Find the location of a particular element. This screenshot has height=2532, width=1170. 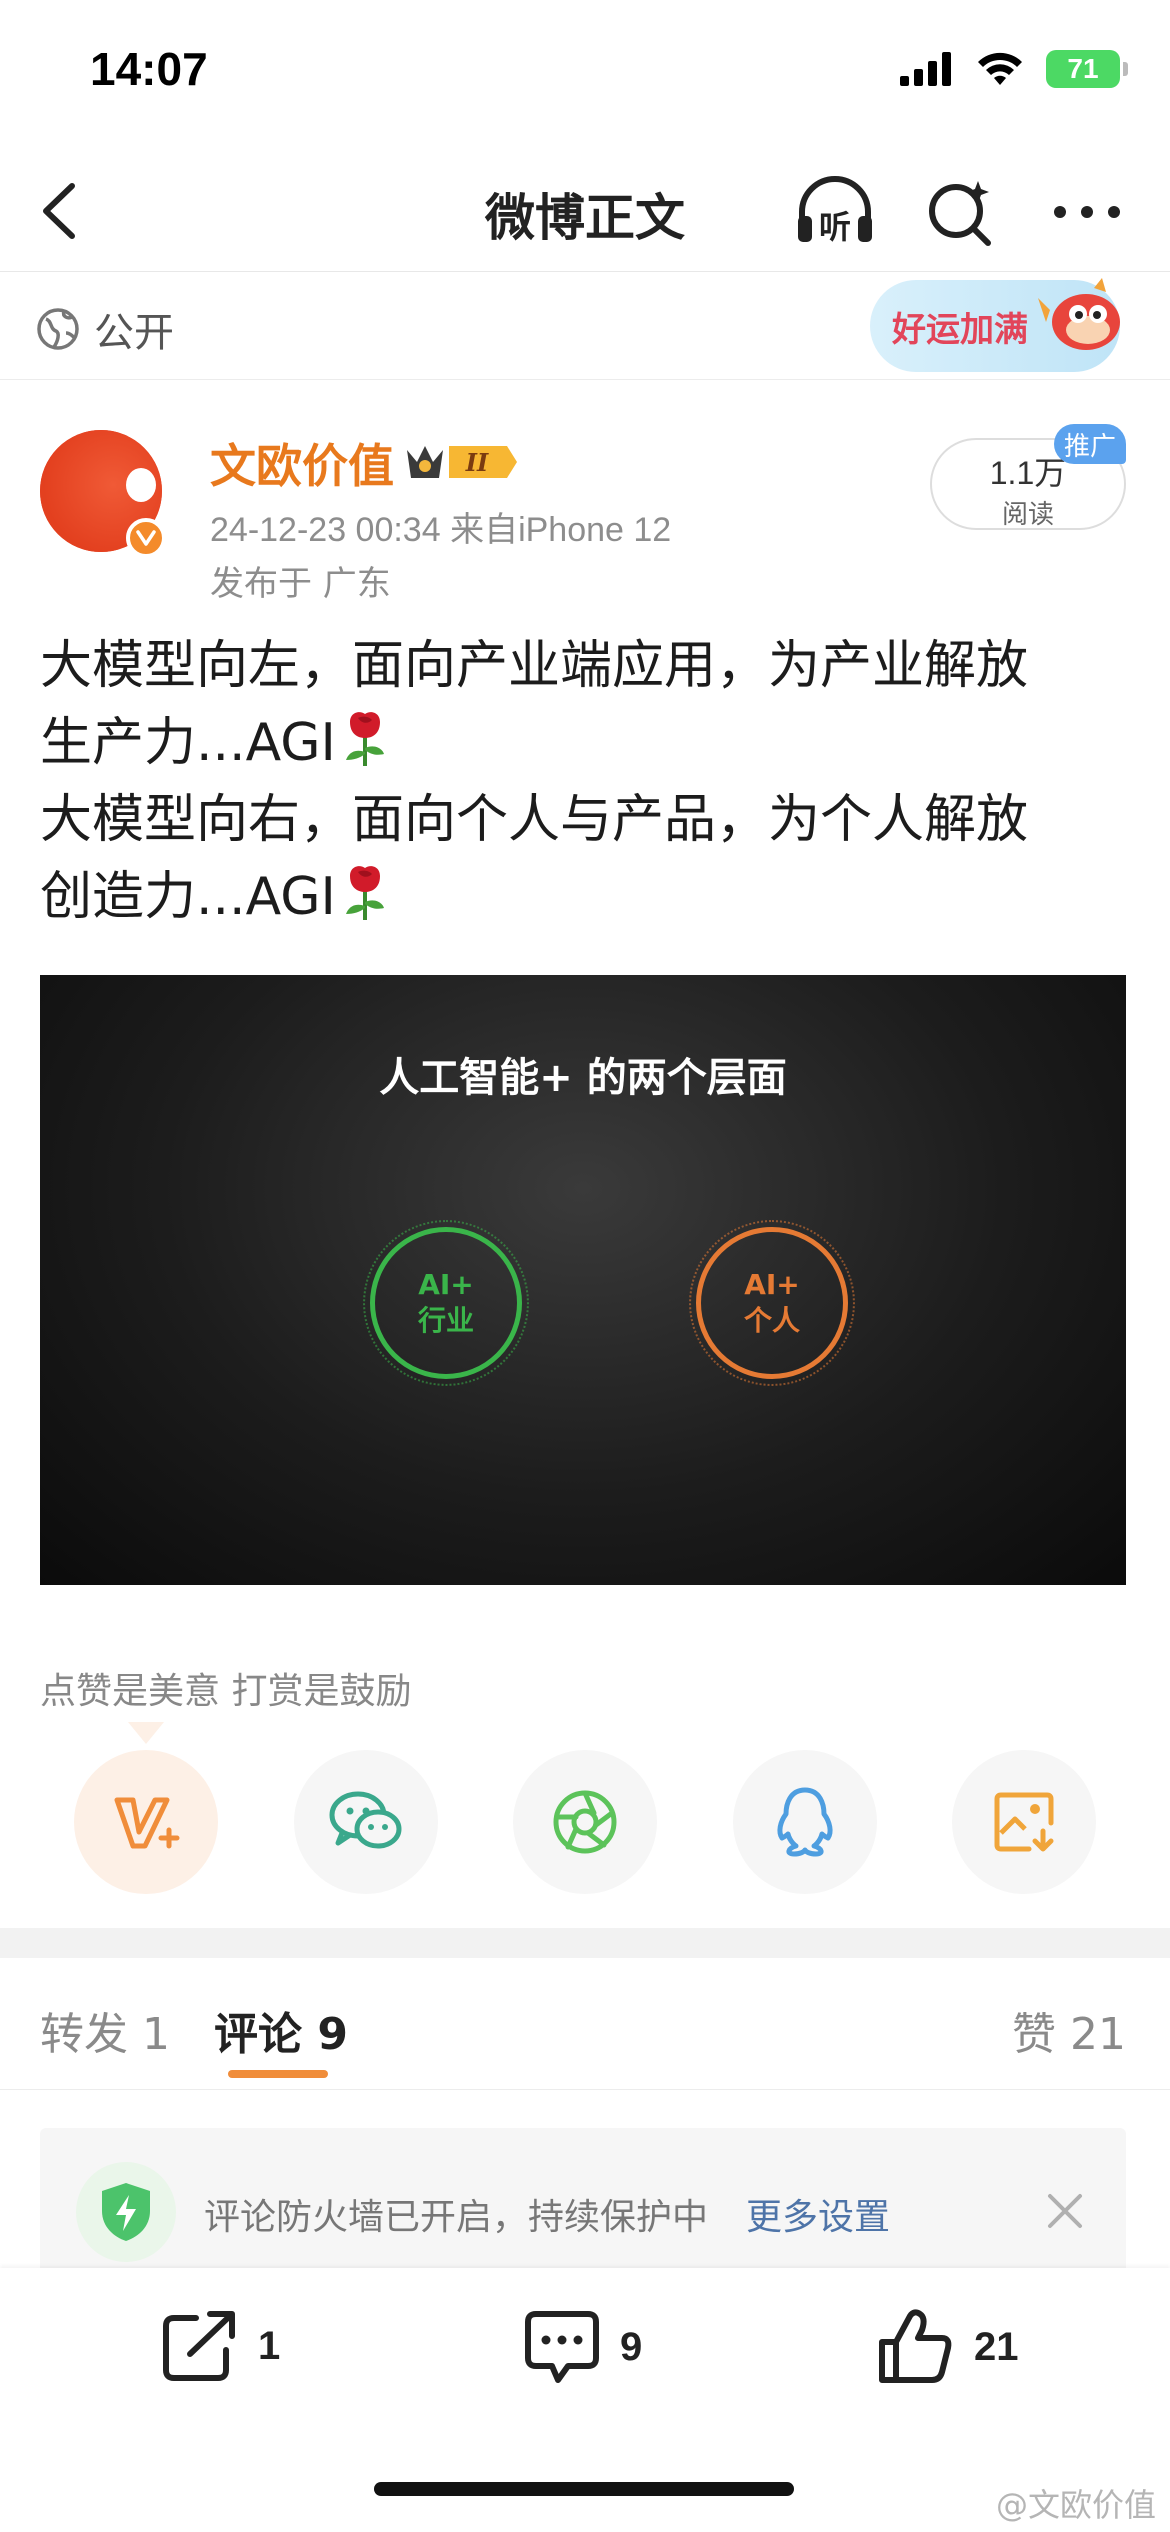

section-divider is located at coordinates (585, 1943).